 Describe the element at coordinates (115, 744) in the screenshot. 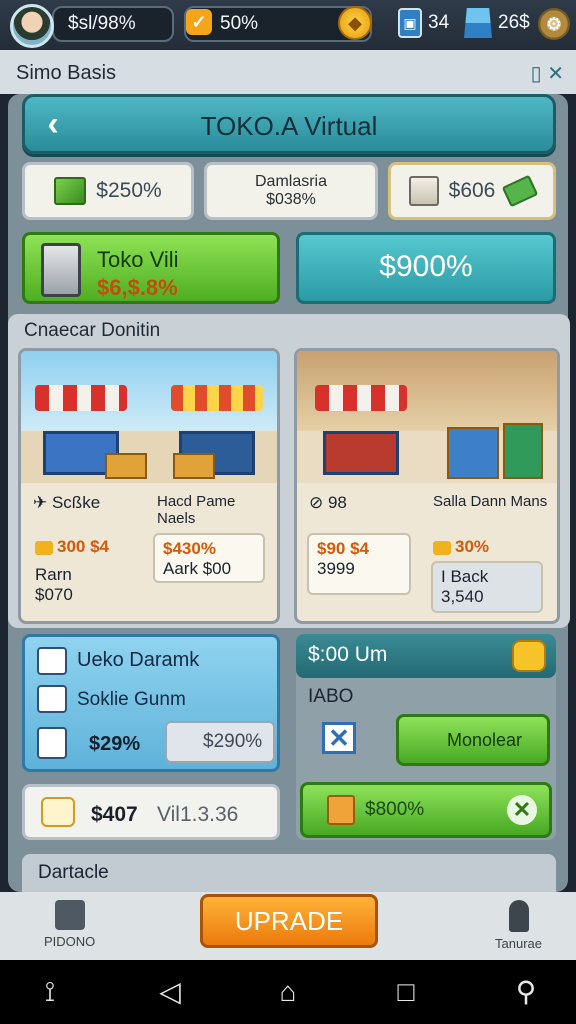

I see `upgrade-card-price: $29%` at that location.